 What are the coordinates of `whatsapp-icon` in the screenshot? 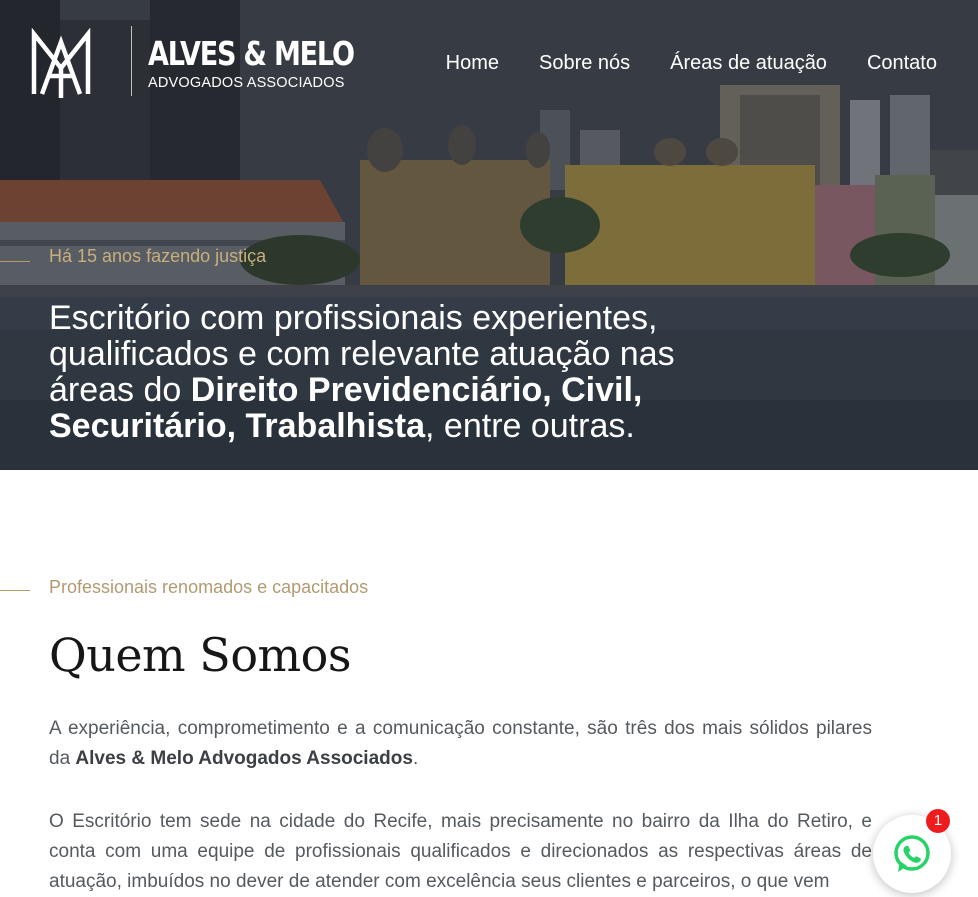 It's located at (912, 853).